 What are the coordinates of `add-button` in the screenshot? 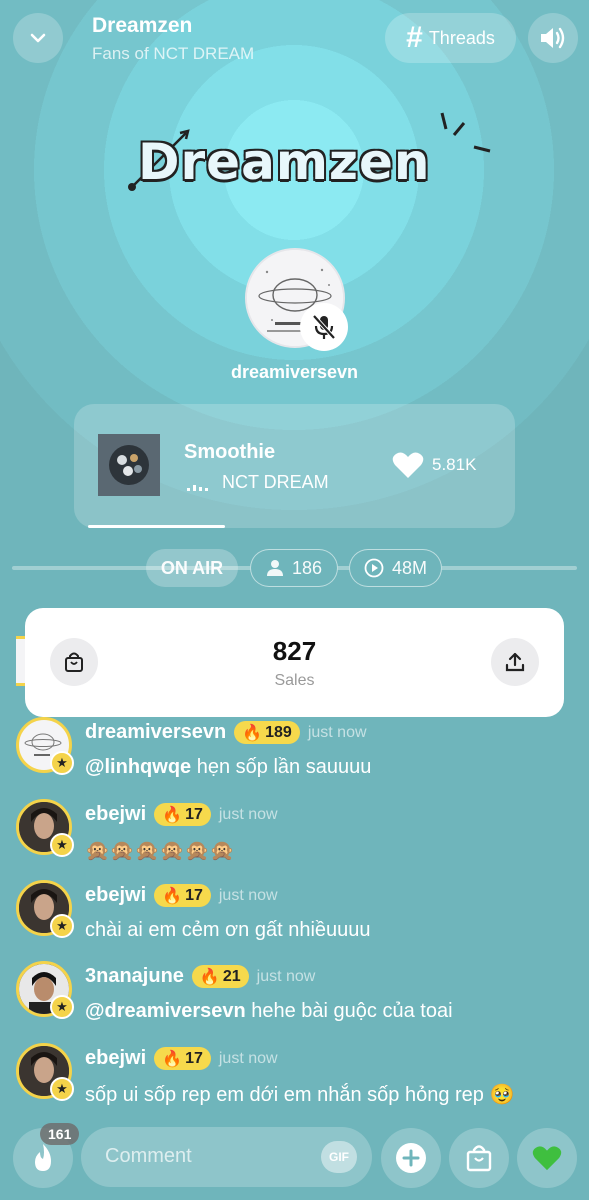 It's located at (411, 1158).